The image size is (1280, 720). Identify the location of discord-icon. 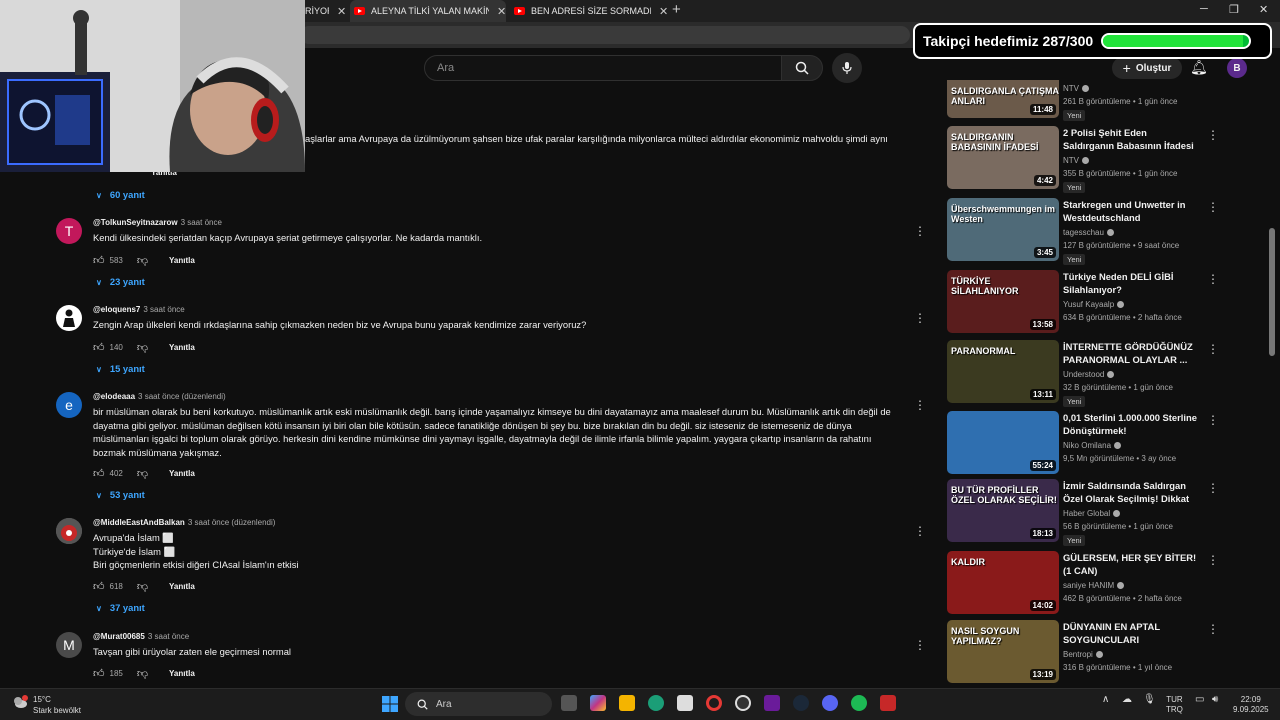
(830, 703).